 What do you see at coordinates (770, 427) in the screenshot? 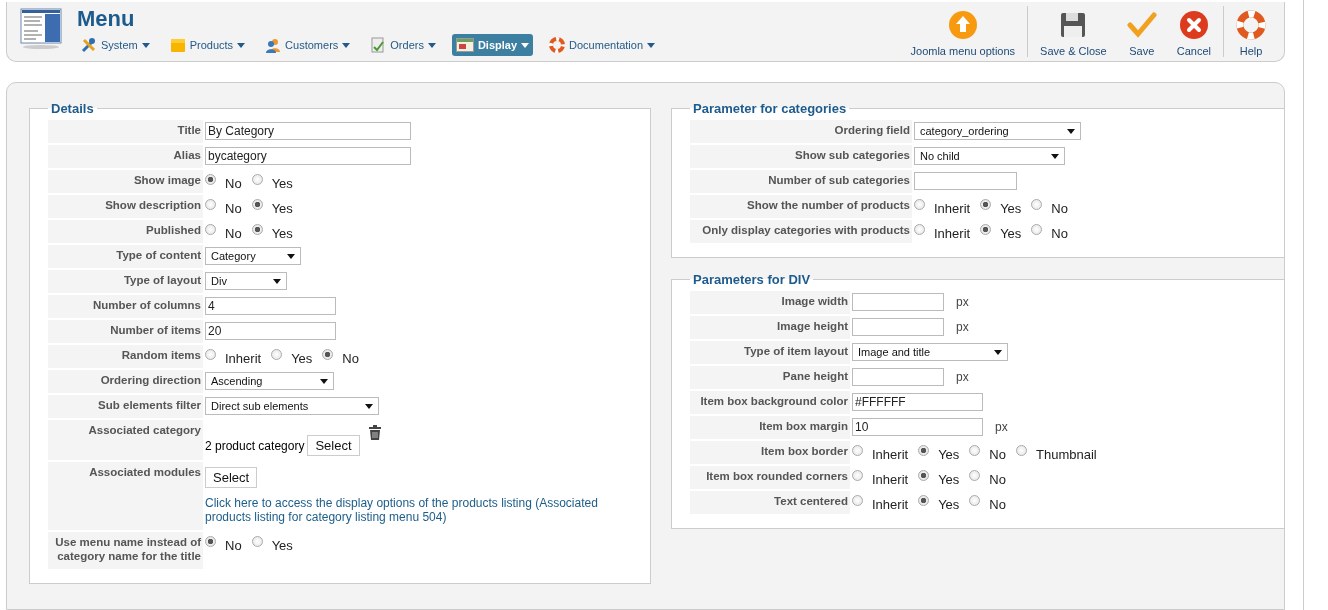
I see `field-label: Item box margin` at bounding box center [770, 427].